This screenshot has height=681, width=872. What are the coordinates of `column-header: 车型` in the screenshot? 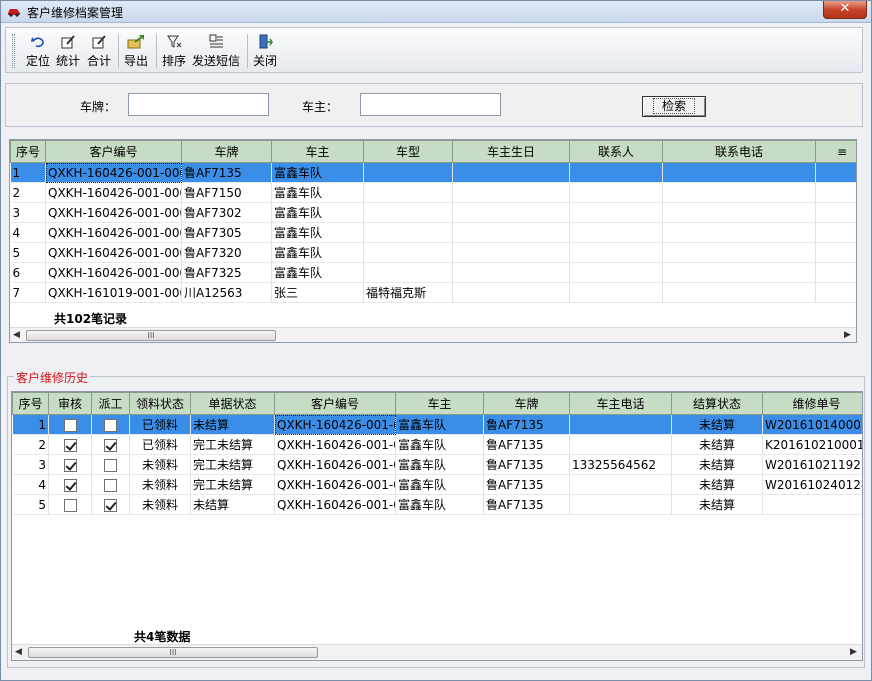 It's located at (408, 151).